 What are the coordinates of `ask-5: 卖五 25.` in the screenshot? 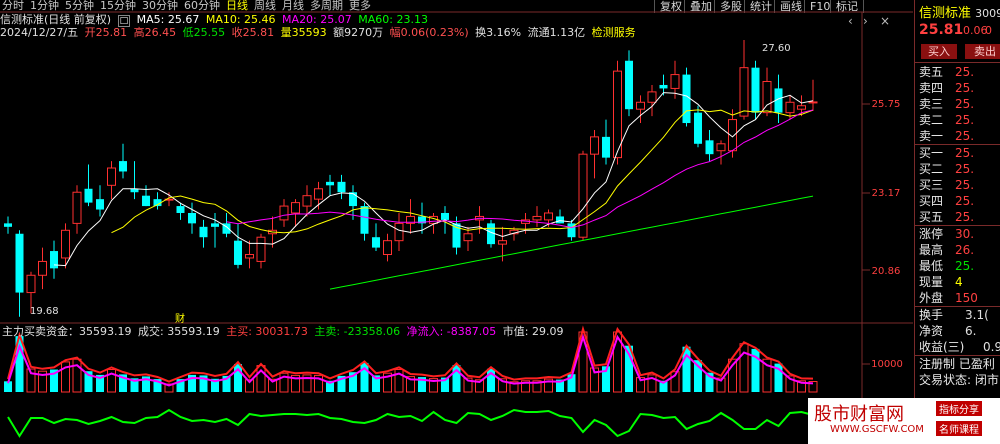 It's located at (959, 72).